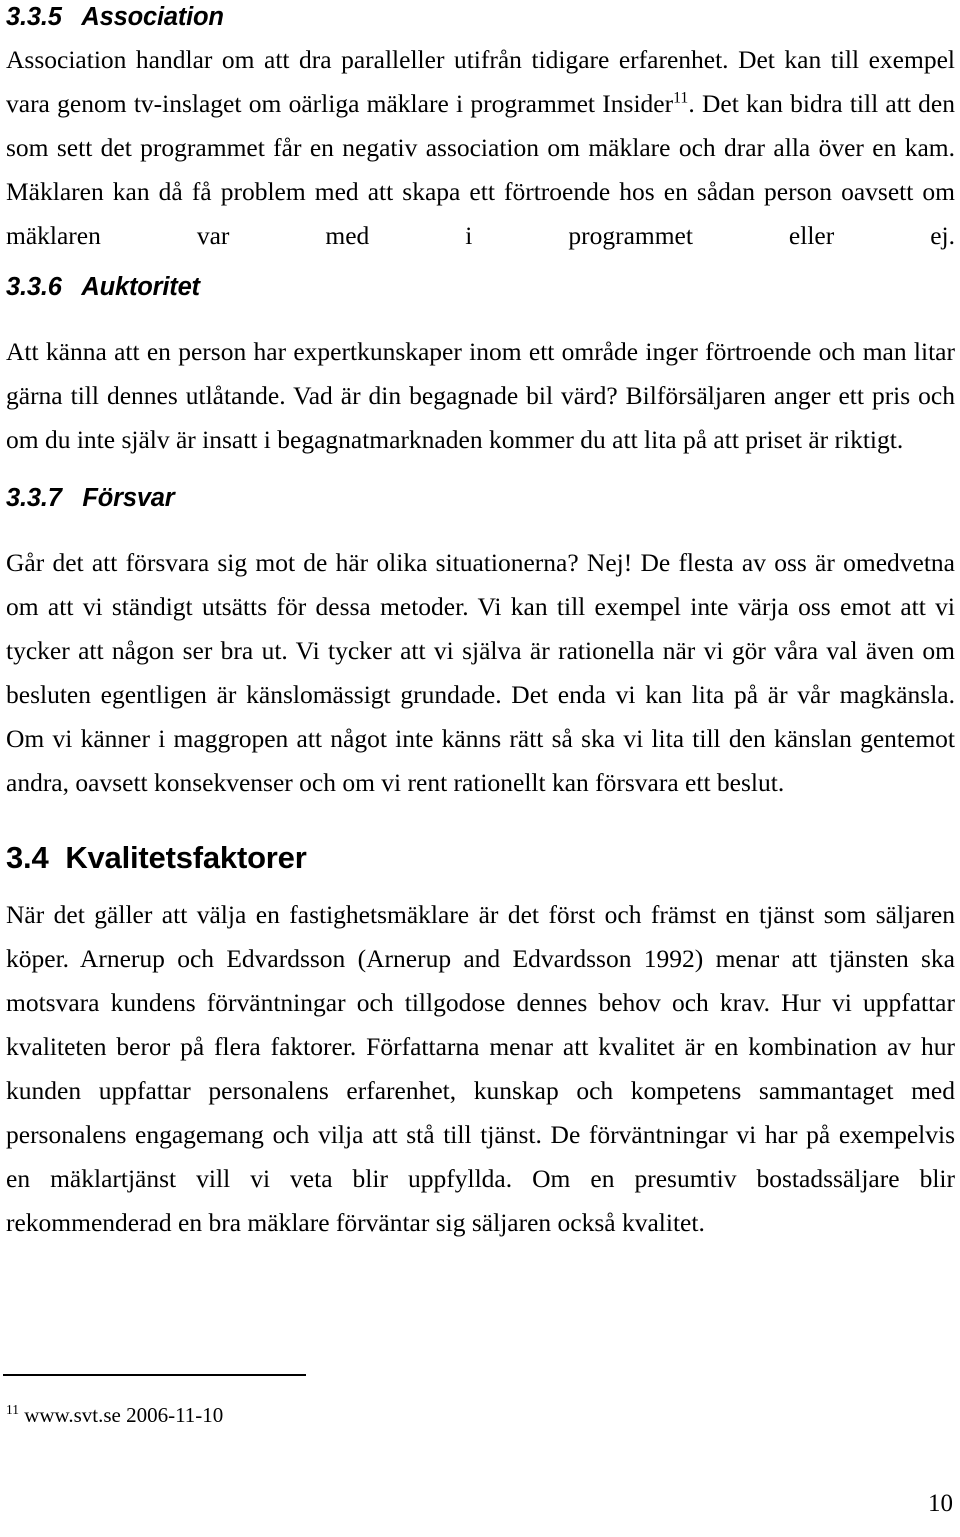 The height and width of the screenshot is (1537, 960). What do you see at coordinates (90, 498) in the screenshot?
I see `heading-3-3-7-forsvar: 3.3.7 Försvar` at bounding box center [90, 498].